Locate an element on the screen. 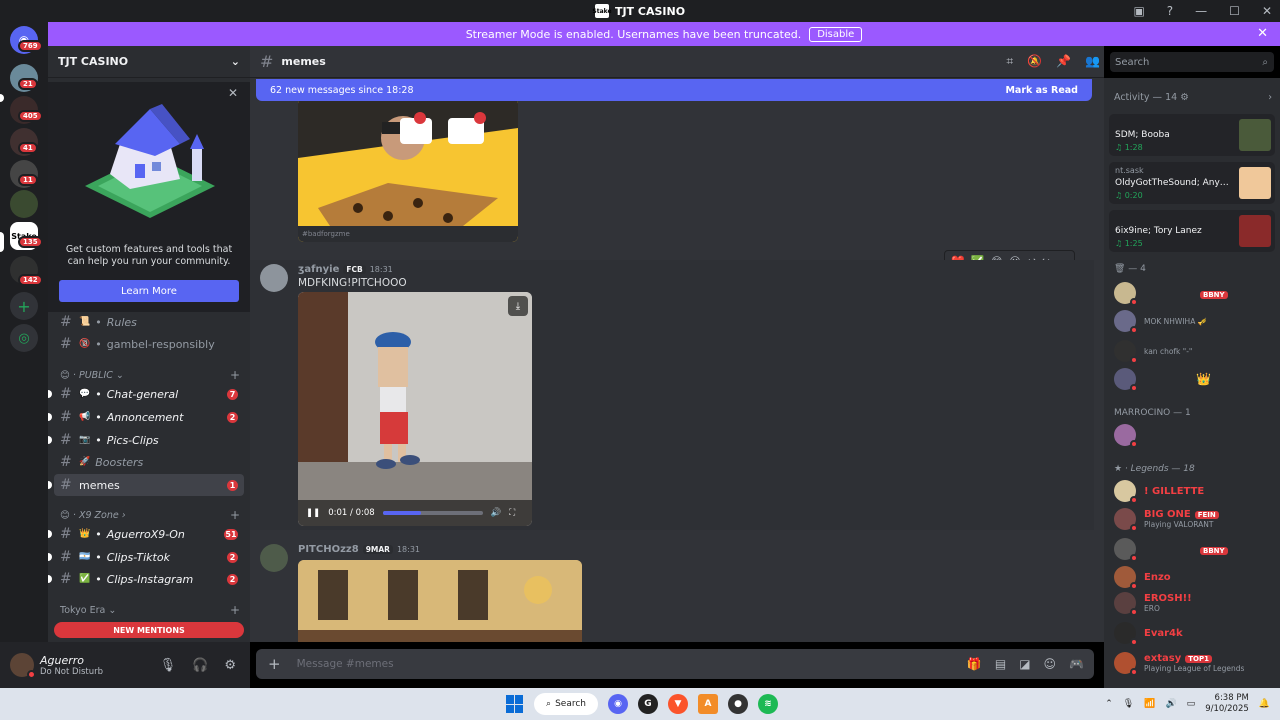 The width and height of the screenshot is (1280, 720). activity-card: 6ix9ine; Tory Lanez ♫ 1:25 is located at coordinates (1192, 231).